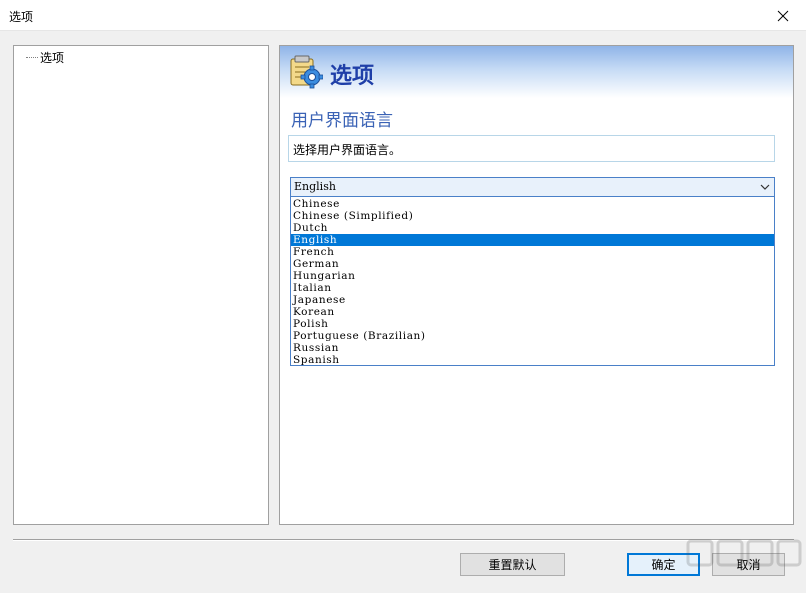  Describe the element at coordinates (403, 540) in the screenshot. I see `footer-separator` at that location.